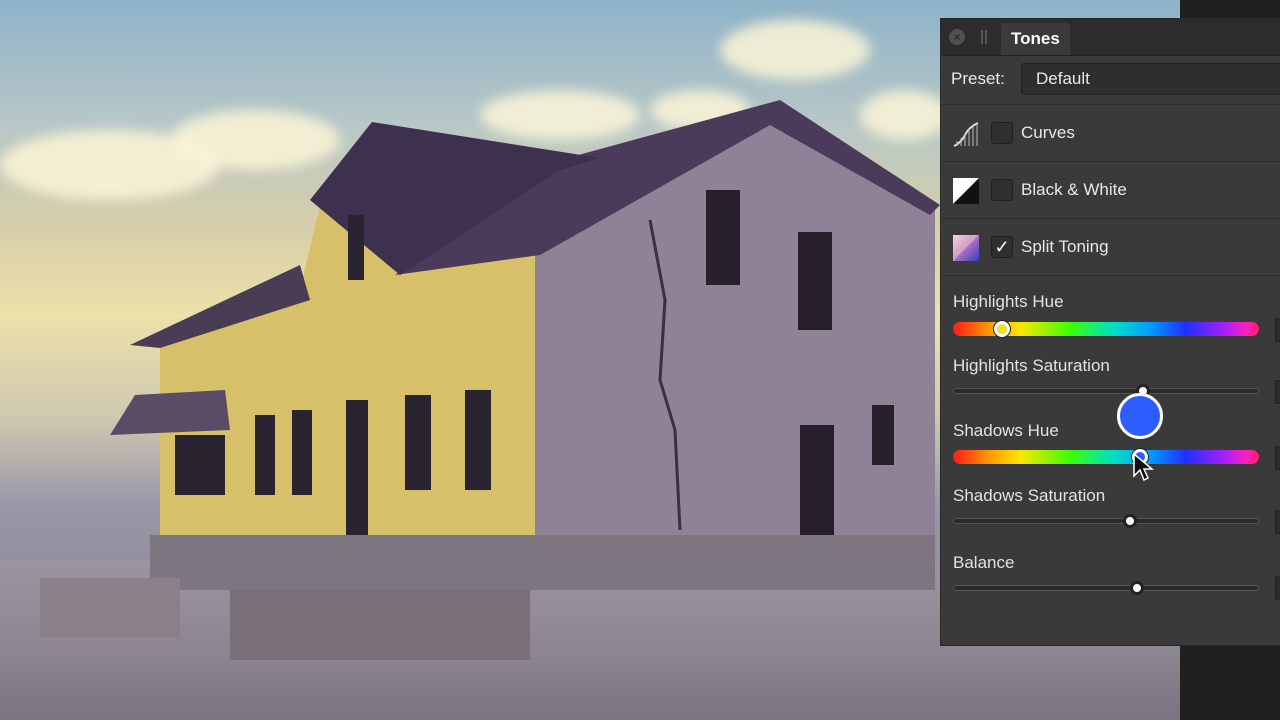 This screenshot has height=720, width=1280. I want to click on tab-tones: Tones, so click(1035, 39).